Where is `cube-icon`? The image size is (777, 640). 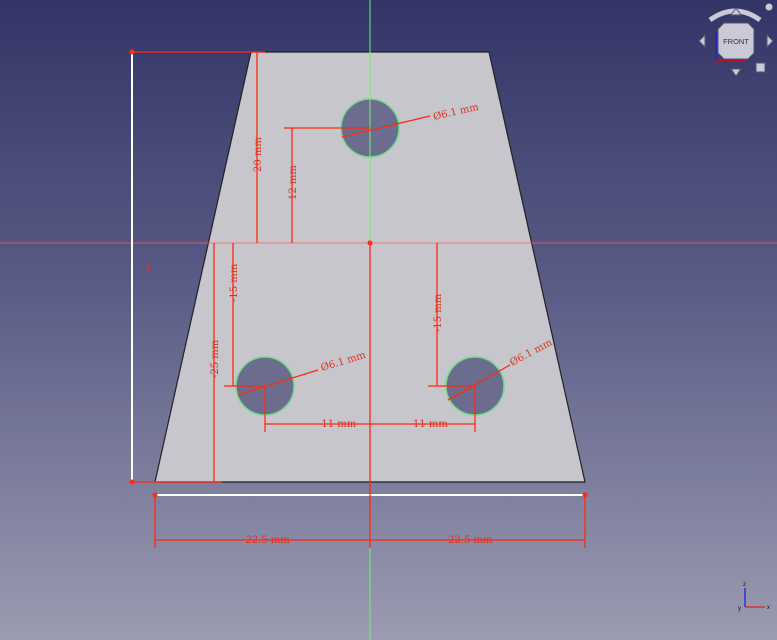
cube-icon is located at coordinates (760, 67).